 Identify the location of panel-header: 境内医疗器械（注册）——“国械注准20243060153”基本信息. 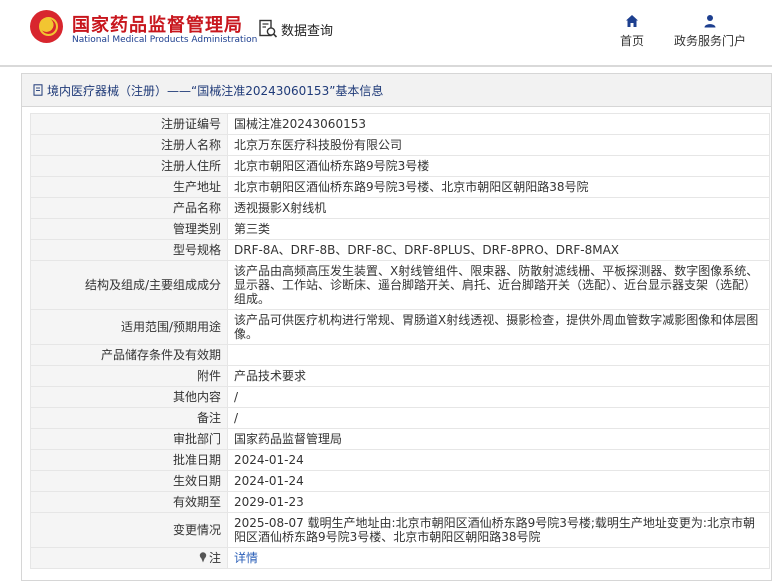
(396, 90).